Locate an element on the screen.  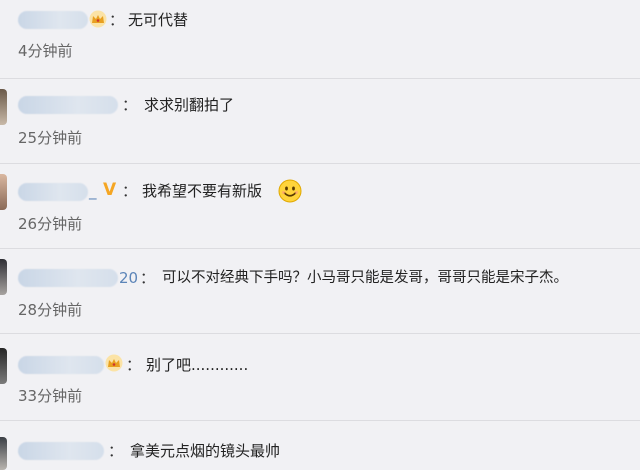
comment-time: 26分钟前 is located at coordinates (50, 224).